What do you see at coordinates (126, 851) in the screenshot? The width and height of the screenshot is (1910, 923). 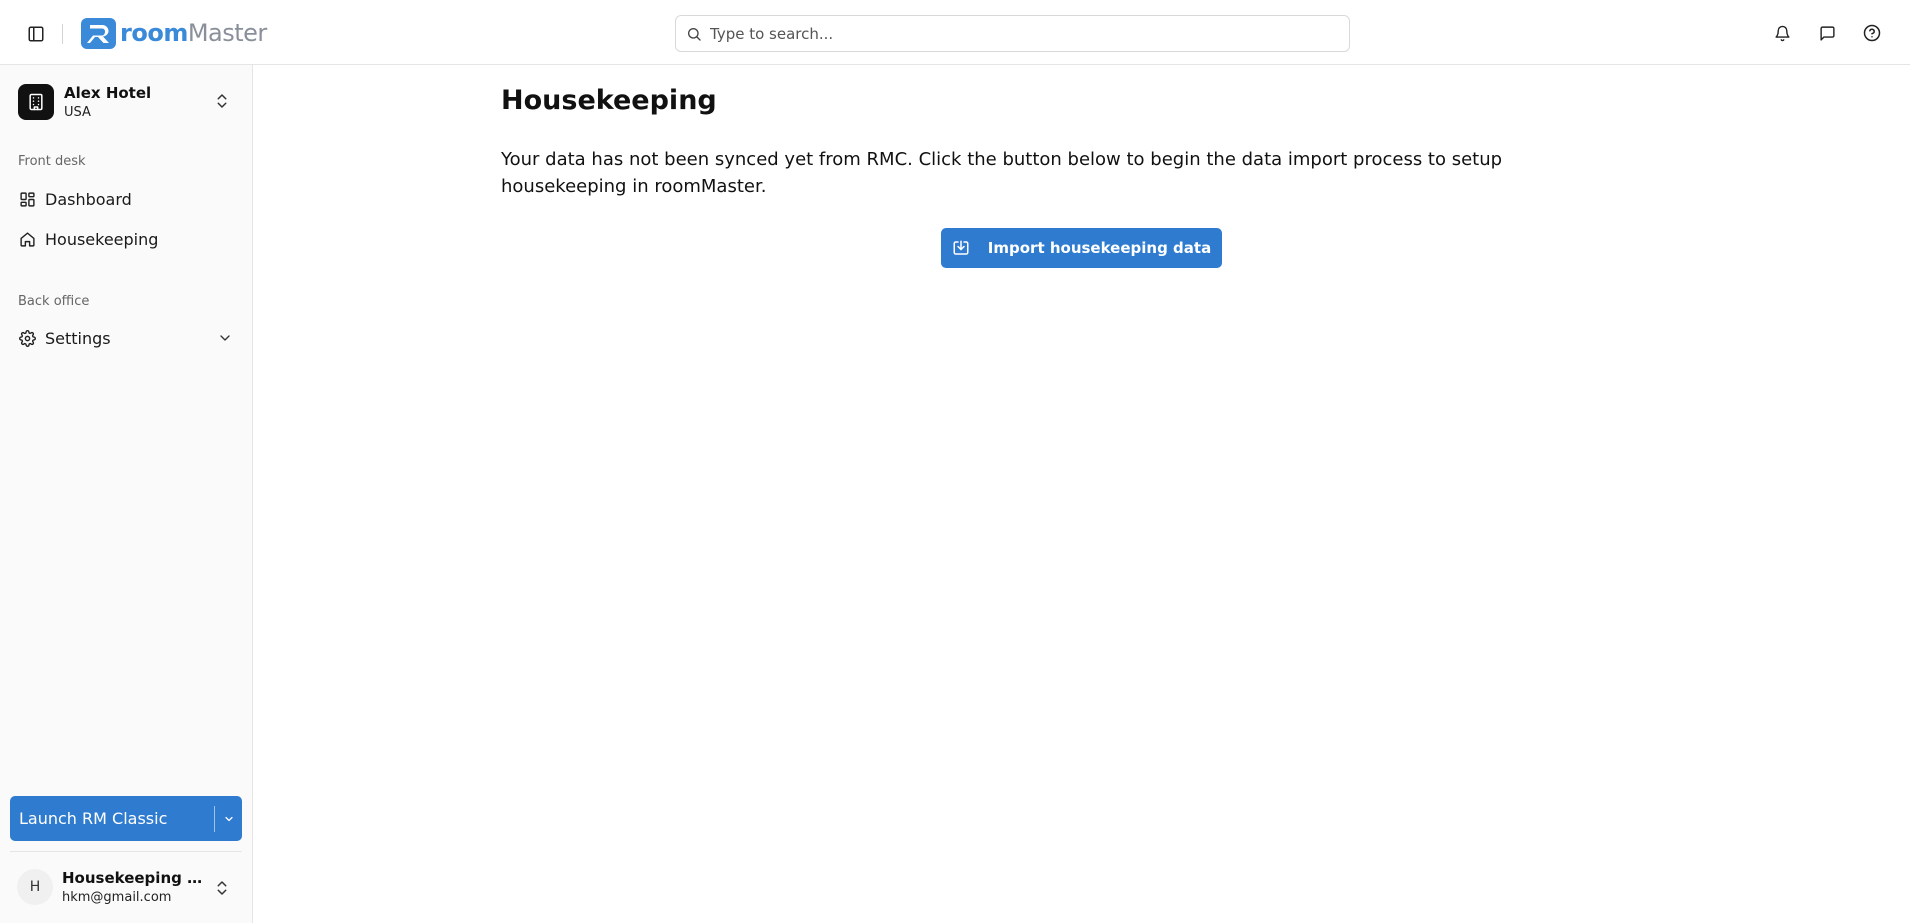 I see `user-divider` at bounding box center [126, 851].